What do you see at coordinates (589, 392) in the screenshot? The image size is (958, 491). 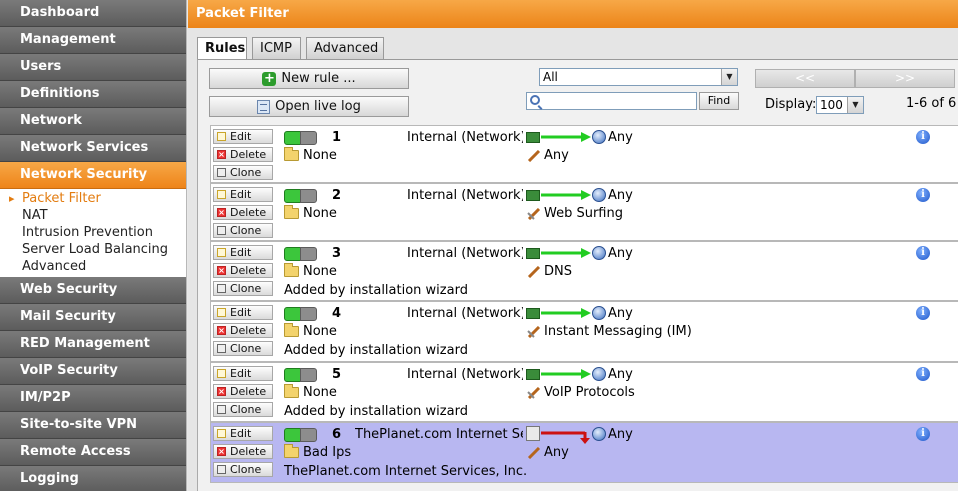 I see `rule-service: VoIP Protocols` at bounding box center [589, 392].